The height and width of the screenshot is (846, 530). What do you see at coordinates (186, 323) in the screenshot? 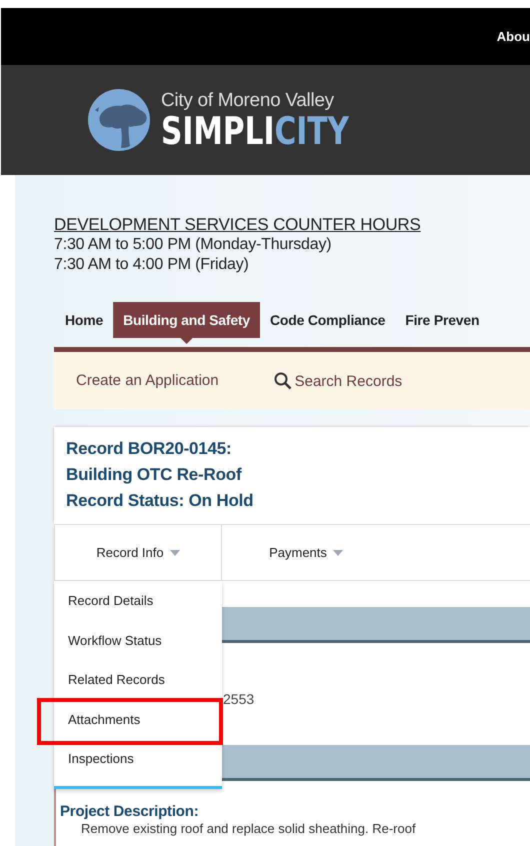
I see `nav-tab: Building and Safety` at bounding box center [186, 323].